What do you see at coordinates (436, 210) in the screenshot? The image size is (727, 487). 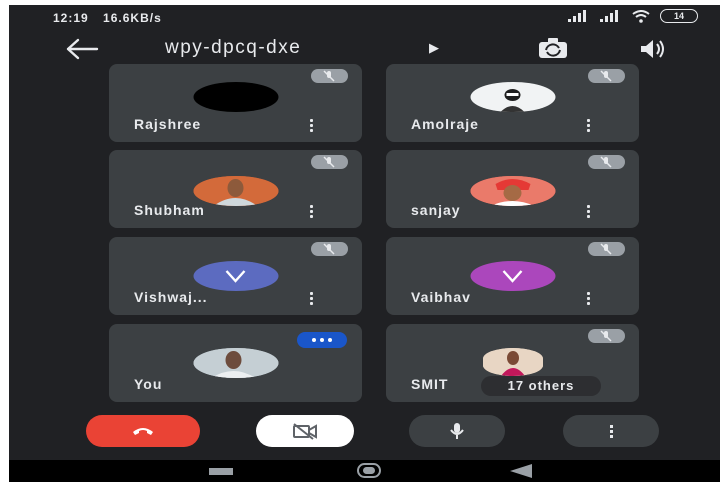 I see `participant-name: sanjay` at bounding box center [436, 210].